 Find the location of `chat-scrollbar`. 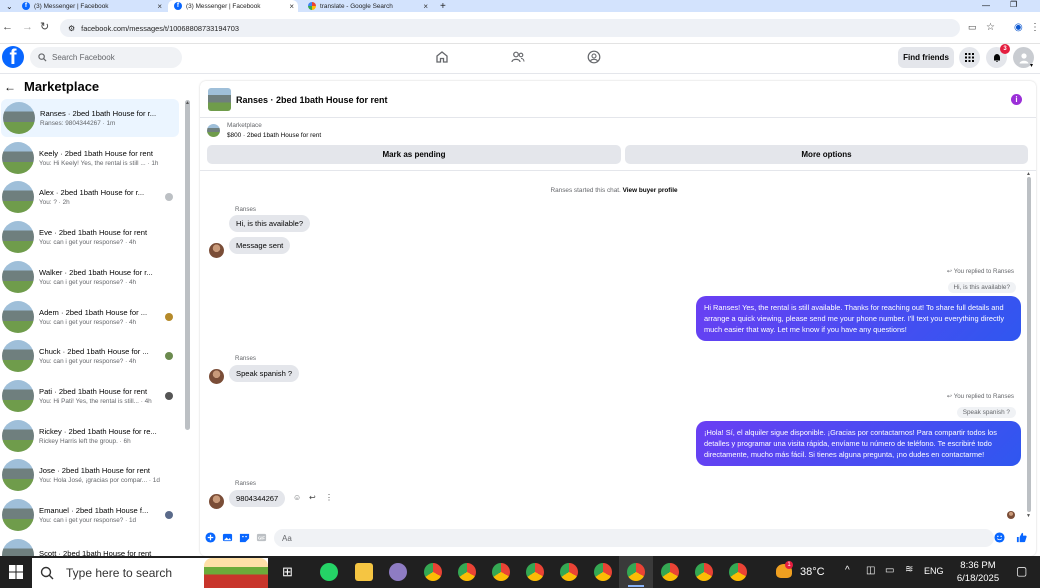

chat-scrollbar is located at coordinates (1029, 344).